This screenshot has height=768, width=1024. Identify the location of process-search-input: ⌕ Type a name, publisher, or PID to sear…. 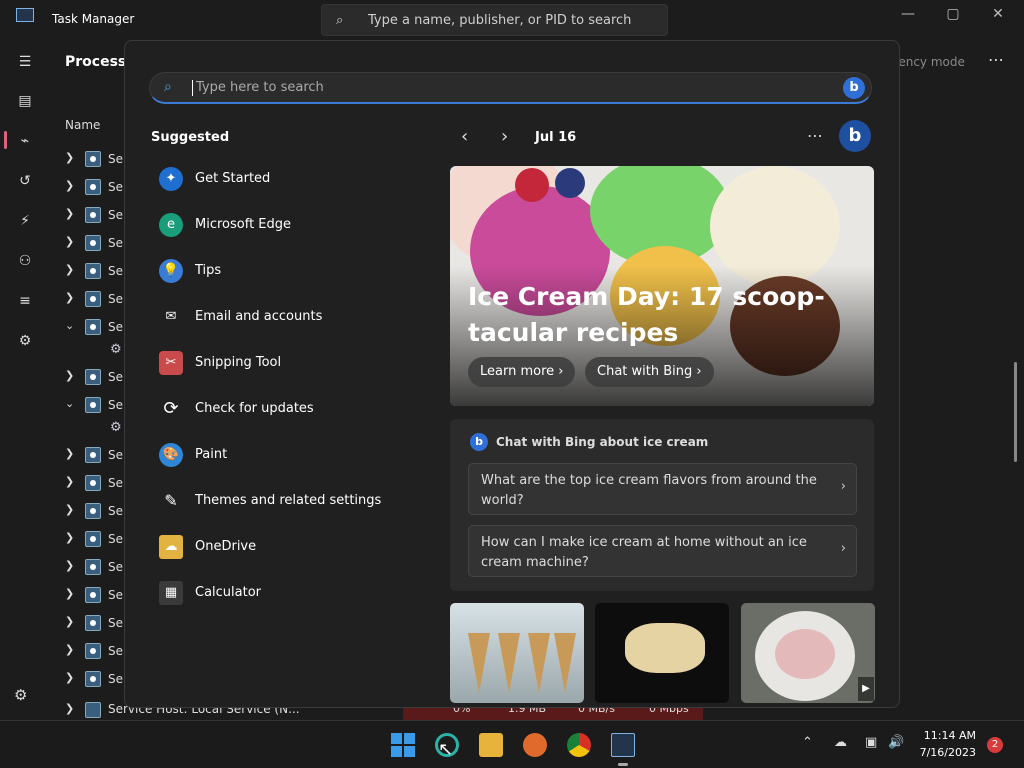
(494, 20).